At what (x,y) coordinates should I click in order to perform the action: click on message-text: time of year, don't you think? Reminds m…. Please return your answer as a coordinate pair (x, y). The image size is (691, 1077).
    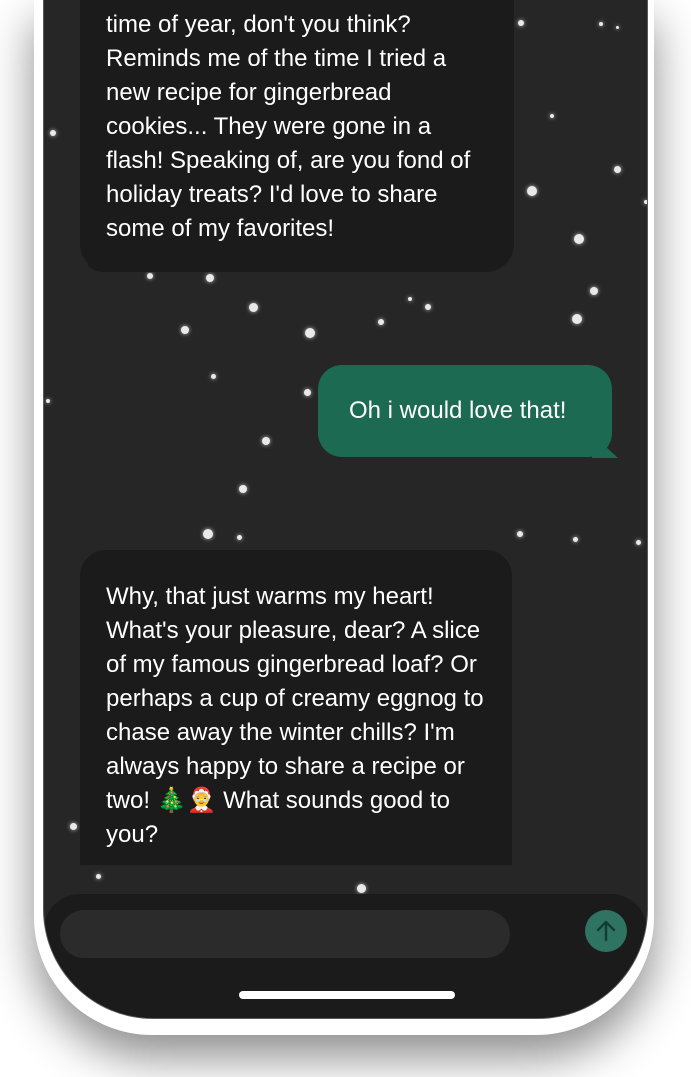
    Looking at the image, I should click on (288, 126).